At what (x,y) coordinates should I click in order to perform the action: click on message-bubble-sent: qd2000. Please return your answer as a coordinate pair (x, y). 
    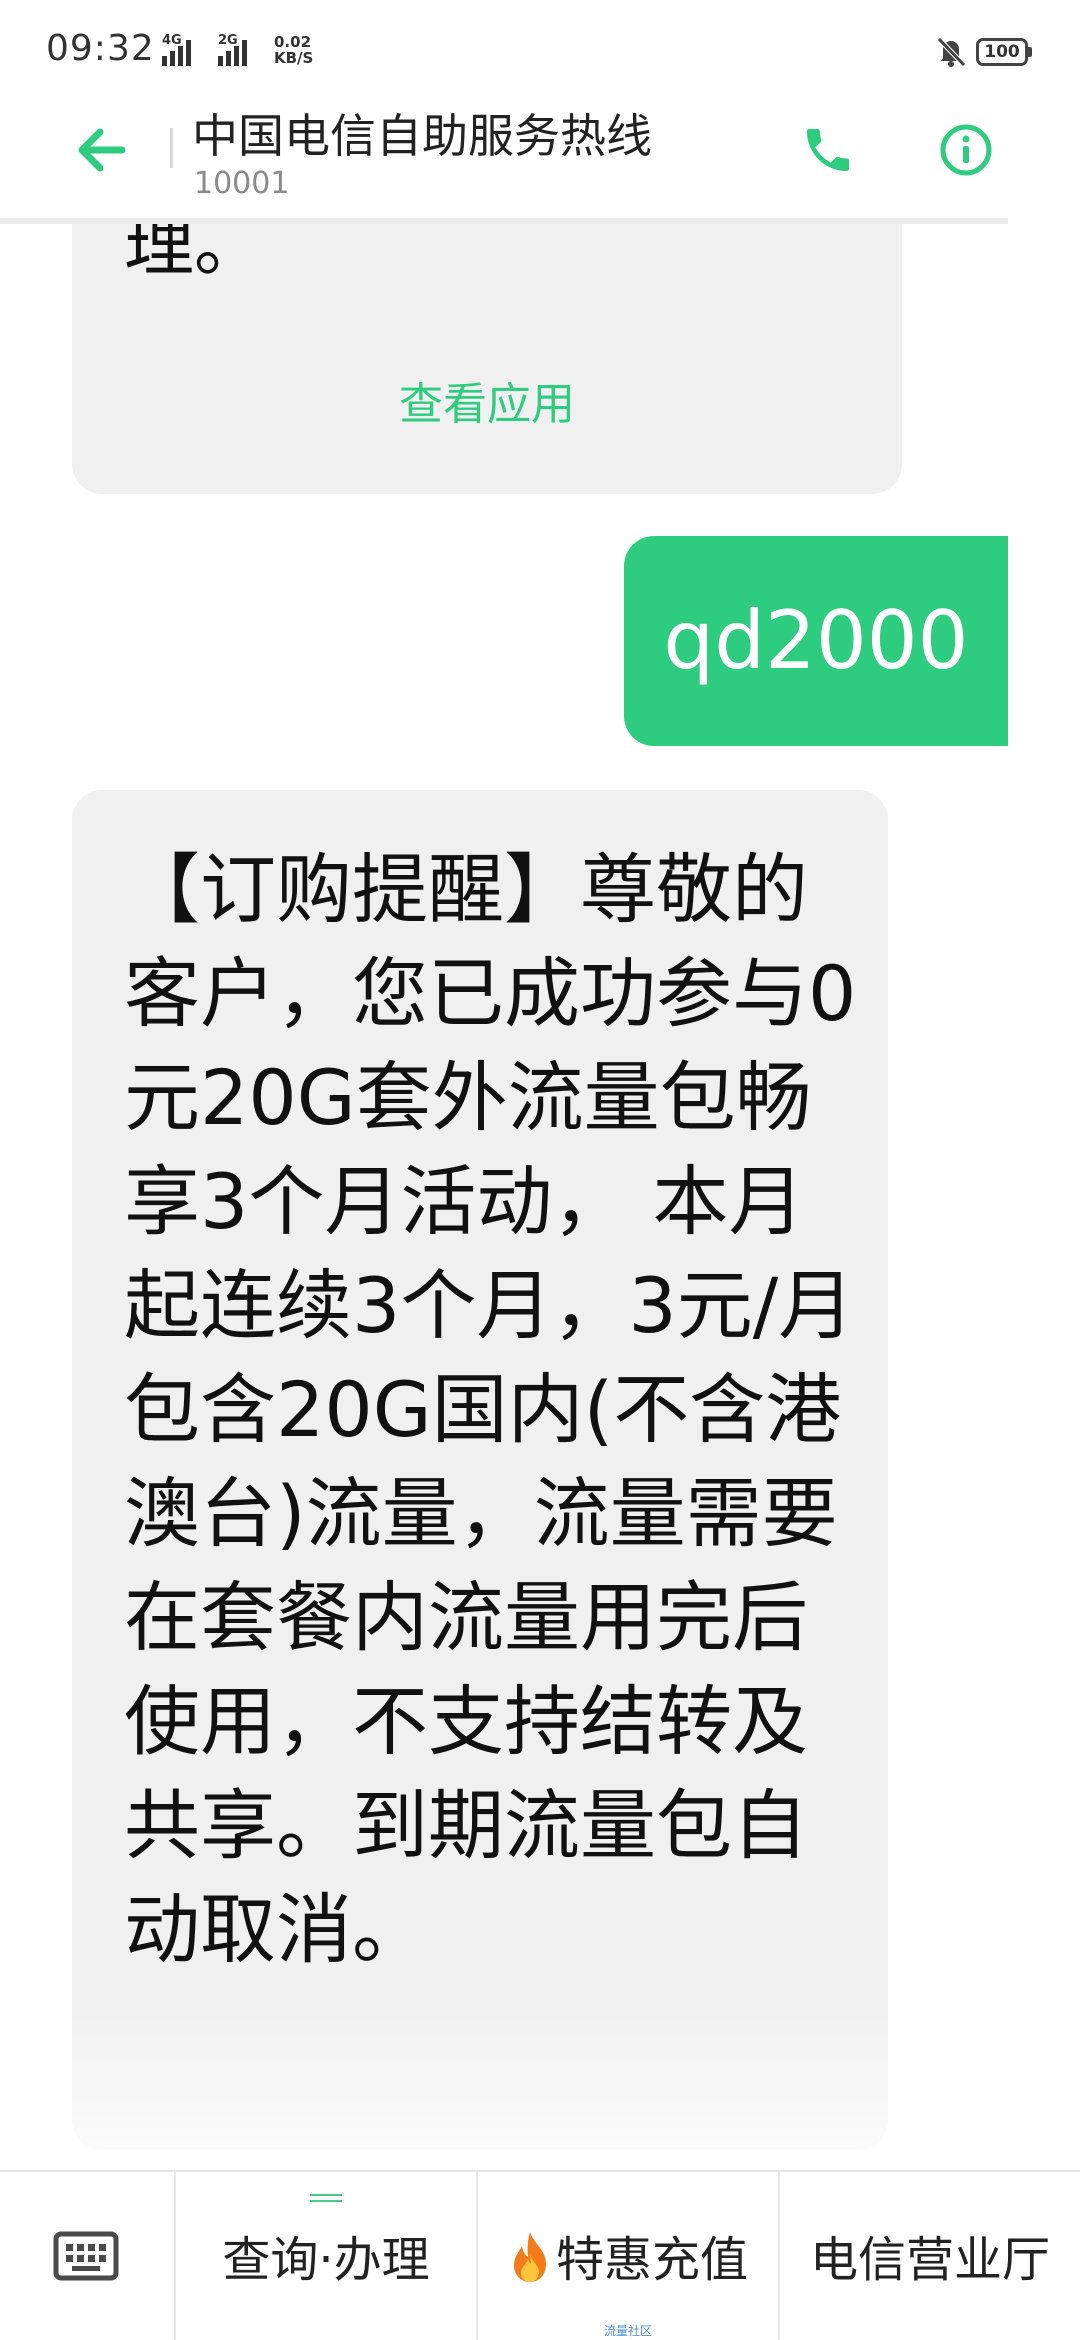
    Looking at the image, I should click on (816, 641).